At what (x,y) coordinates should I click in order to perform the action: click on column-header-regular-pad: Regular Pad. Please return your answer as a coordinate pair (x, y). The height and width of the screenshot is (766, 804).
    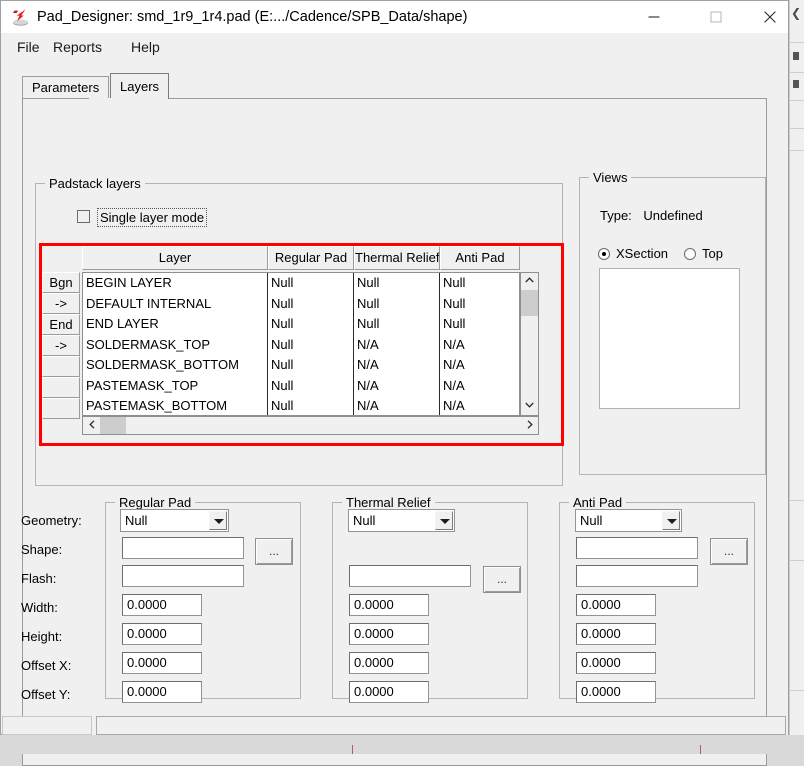
    Looking at the image, I should click on (311, 258).